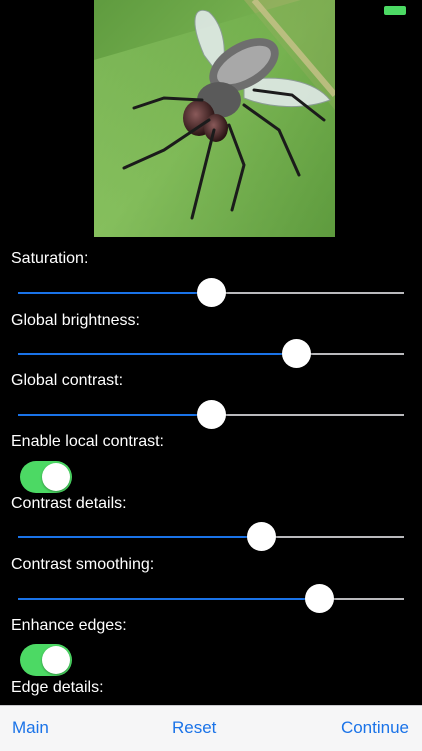 Image resolution: width=422 pixels, height=751 pixels. I want to click on enhance-edges-toggle, so click(46, 660).